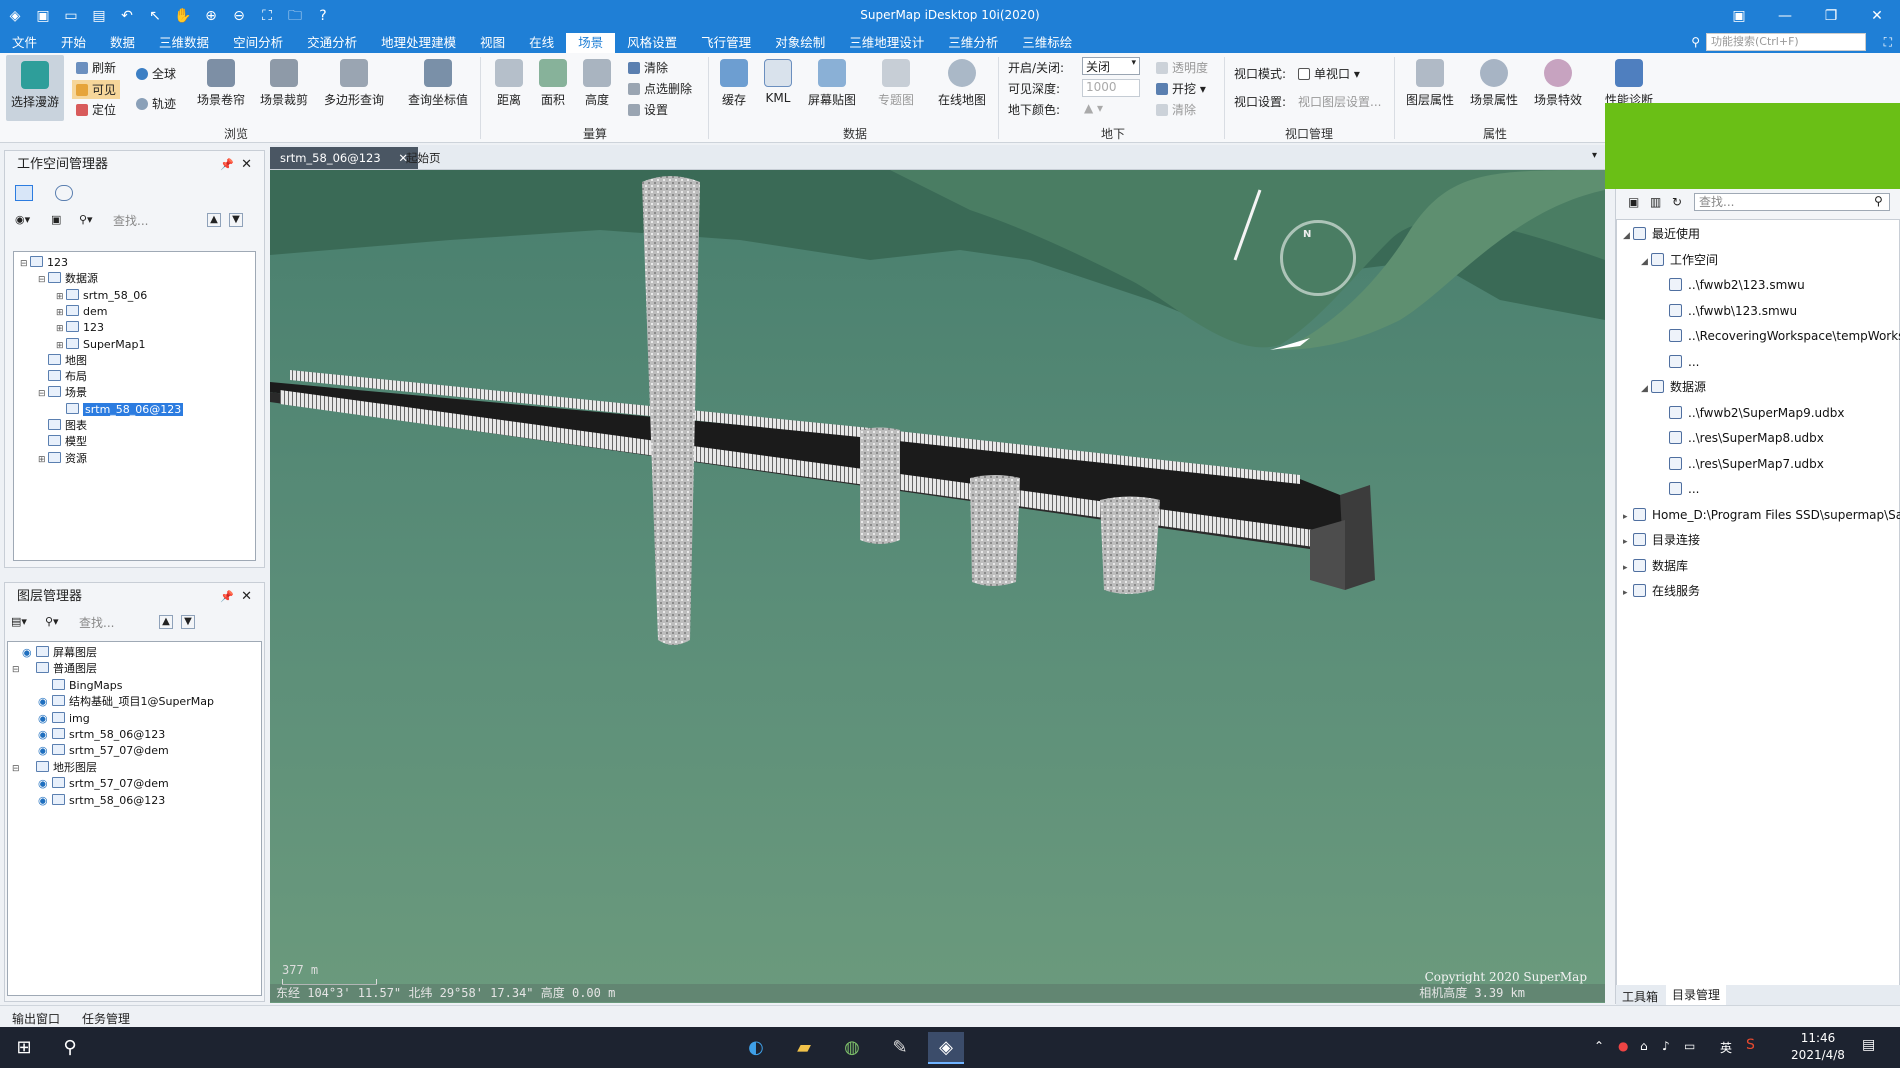 The height and width of the screenshot is (1068, 1900). Describe the element at coordinates (1655, 202) in the screenshot. I see `delete-icon: ▥` at that location.